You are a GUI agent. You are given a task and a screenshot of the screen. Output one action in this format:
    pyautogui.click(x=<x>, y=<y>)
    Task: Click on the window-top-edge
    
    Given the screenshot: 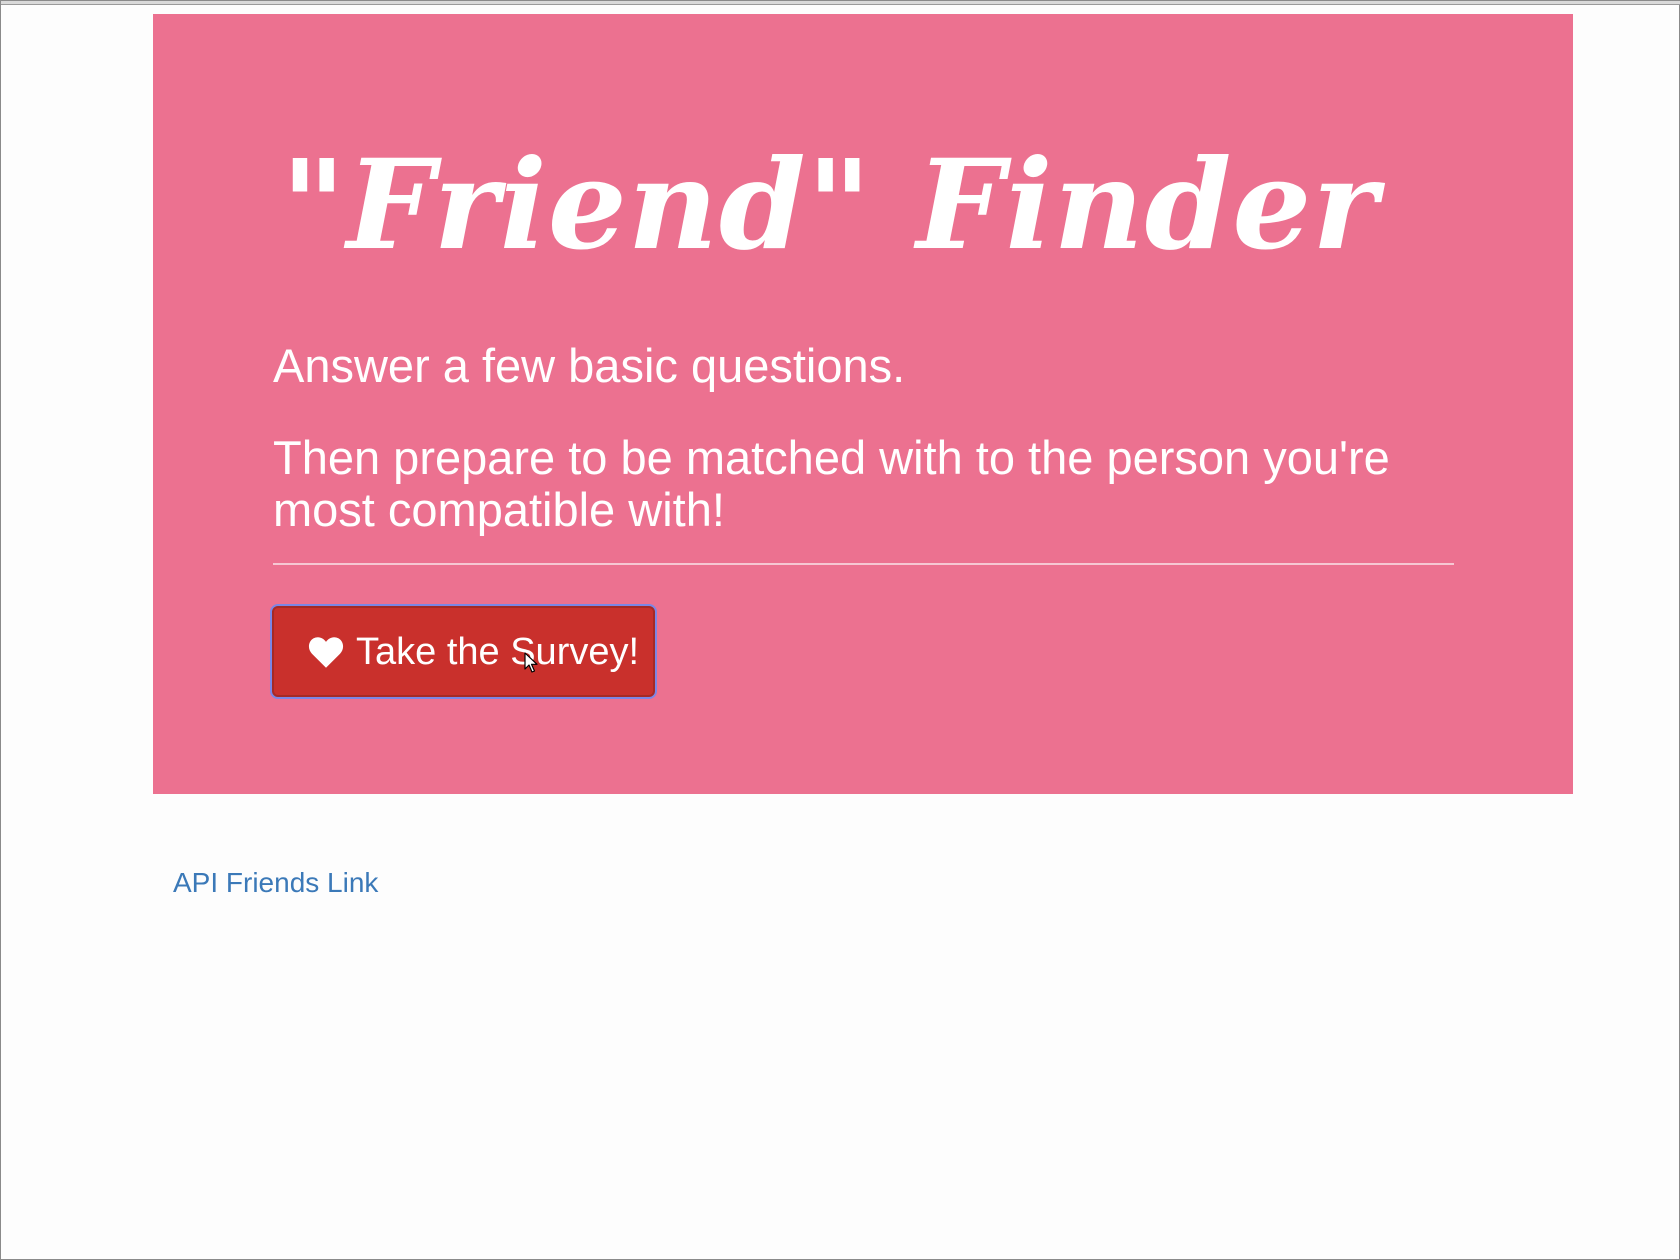 What is the action you would take?
    pyautogui.click(x=840, y=3)
    